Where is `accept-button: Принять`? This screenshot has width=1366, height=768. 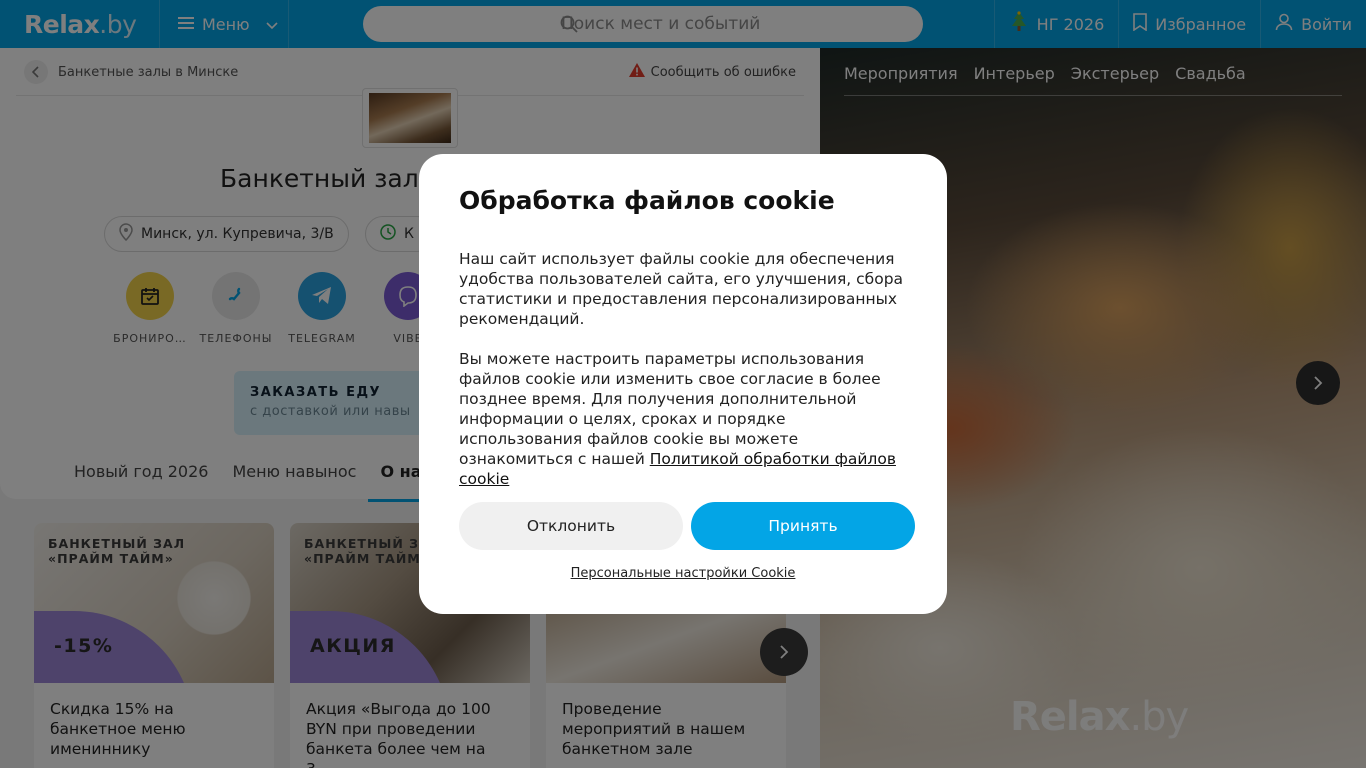 accept-button: Принять is located at coordinates (803, 526).